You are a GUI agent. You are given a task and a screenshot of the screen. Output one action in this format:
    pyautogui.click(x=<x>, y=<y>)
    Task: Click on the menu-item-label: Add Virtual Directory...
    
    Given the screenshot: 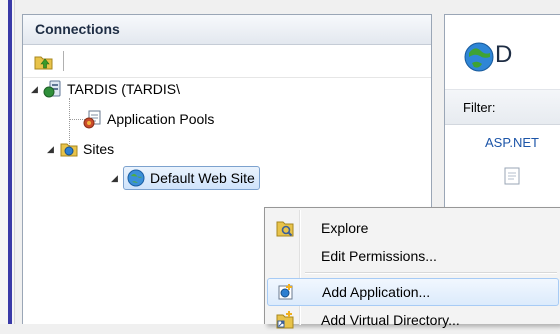 What is the action you would take?
    pyautogui.click(x=390, y=320)
    